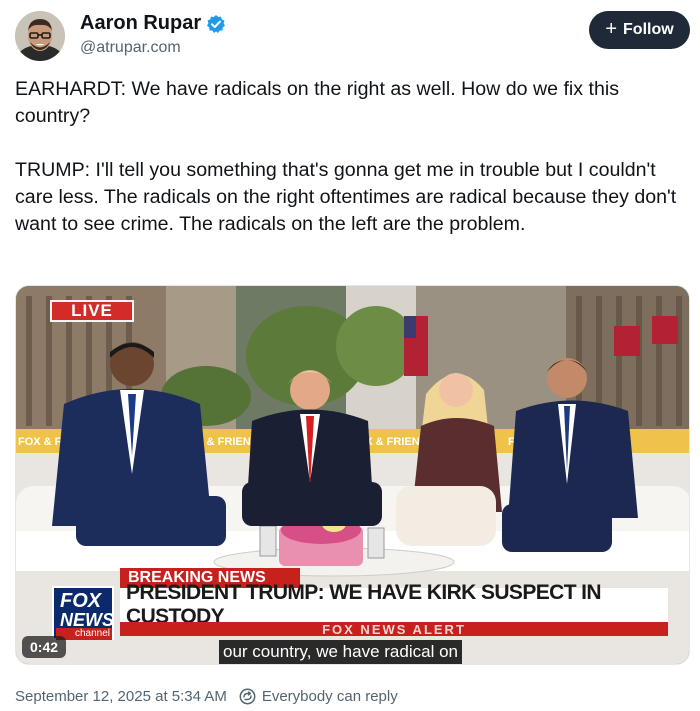 The height and width of the screenshot is (711, 700). I want to click on plus-icon: +, so click(611, 29).